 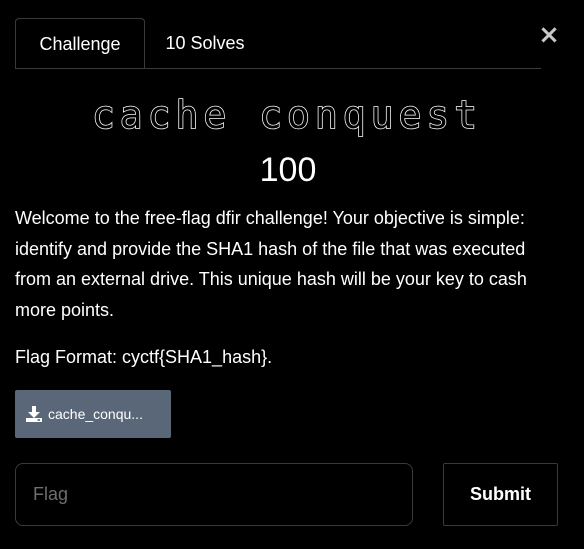 I want to click on flag-input, so click(x=214, y=494).